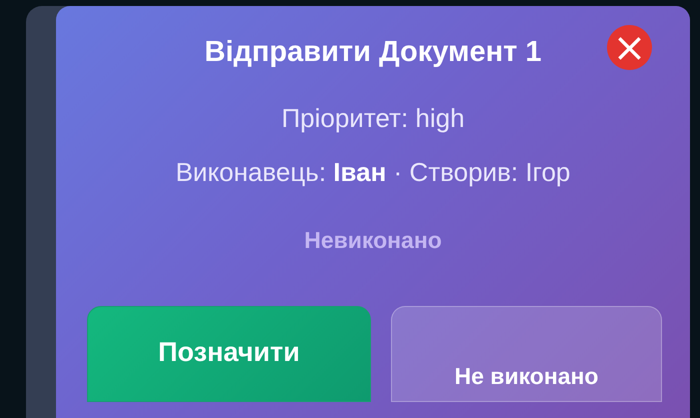 The height and width of the screenshot is (418, 700). I want to click on status-text: Невиконано, so click(373, 240).